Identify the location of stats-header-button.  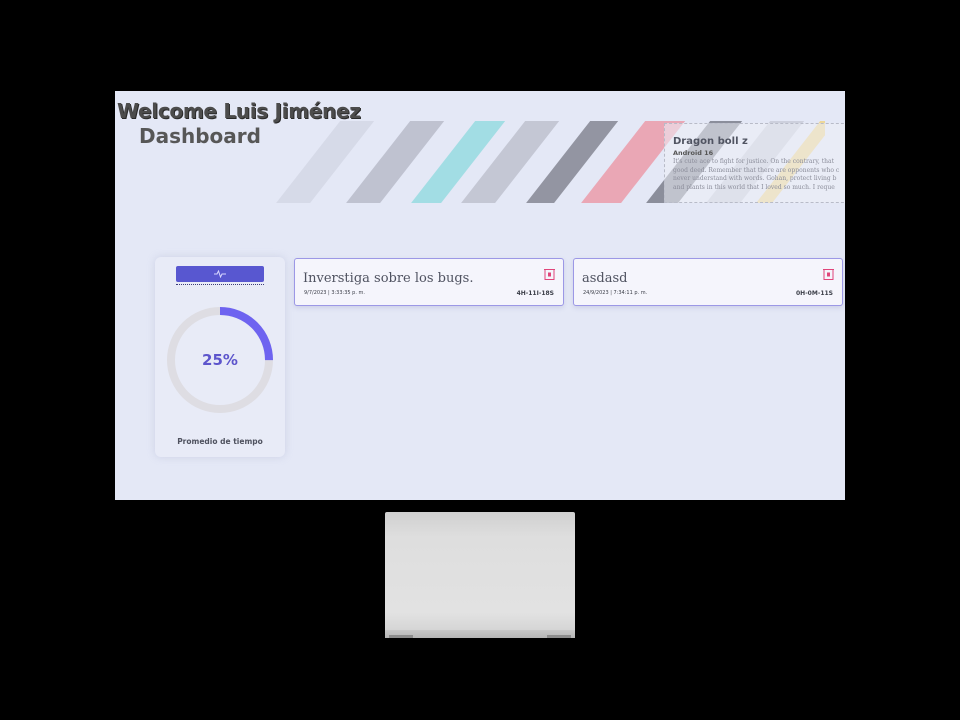
(220, 274).